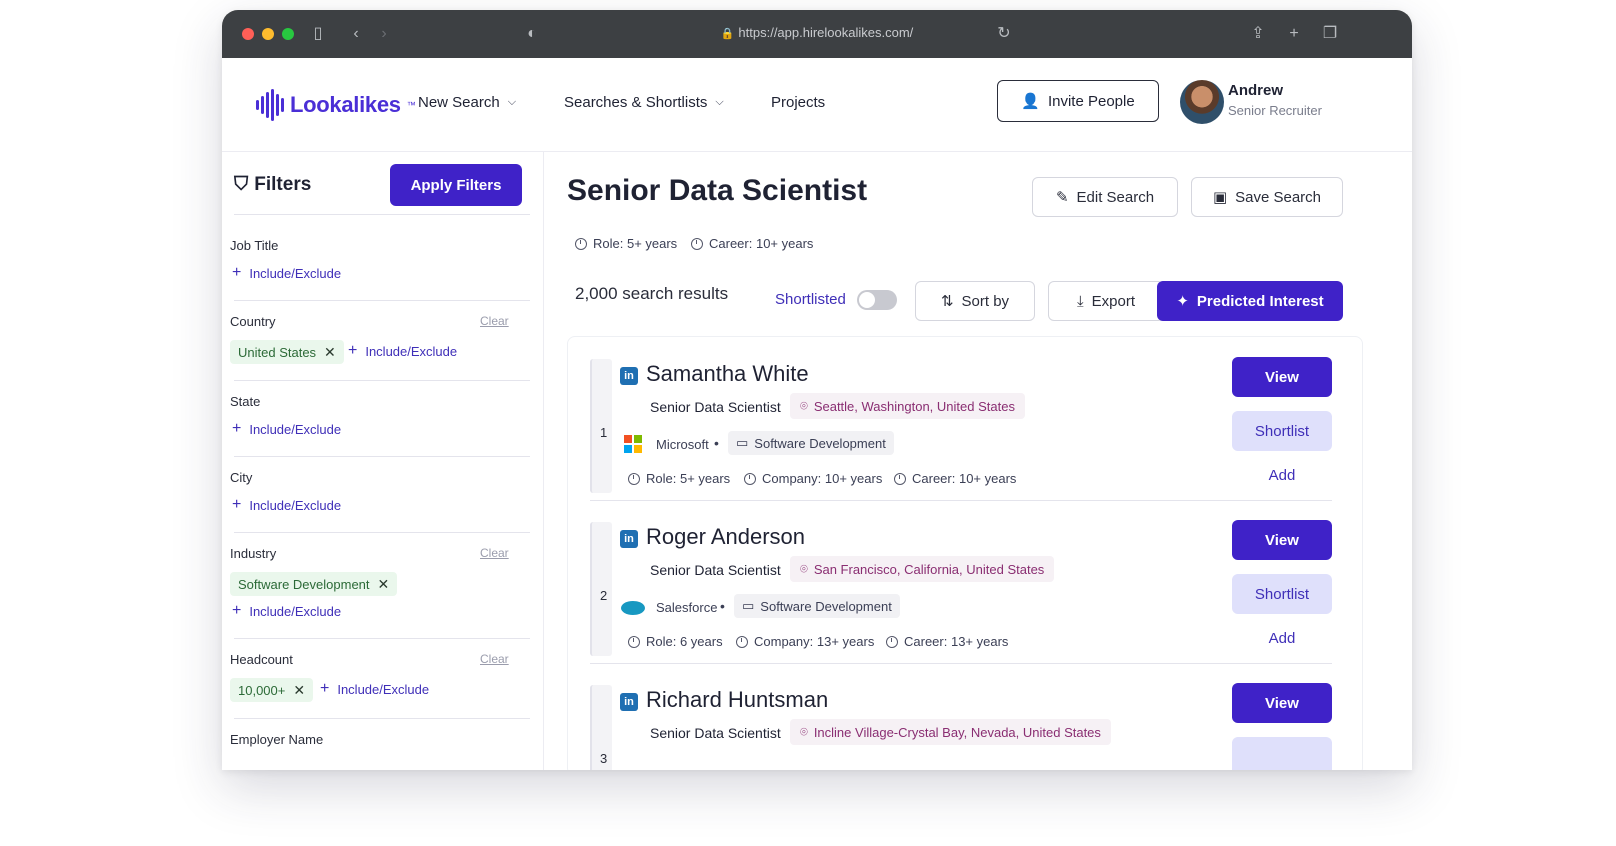  Describe the element at coordinates (261, 659) in the screenshot. I see `filter-label-headcount: Headcount` at that location.